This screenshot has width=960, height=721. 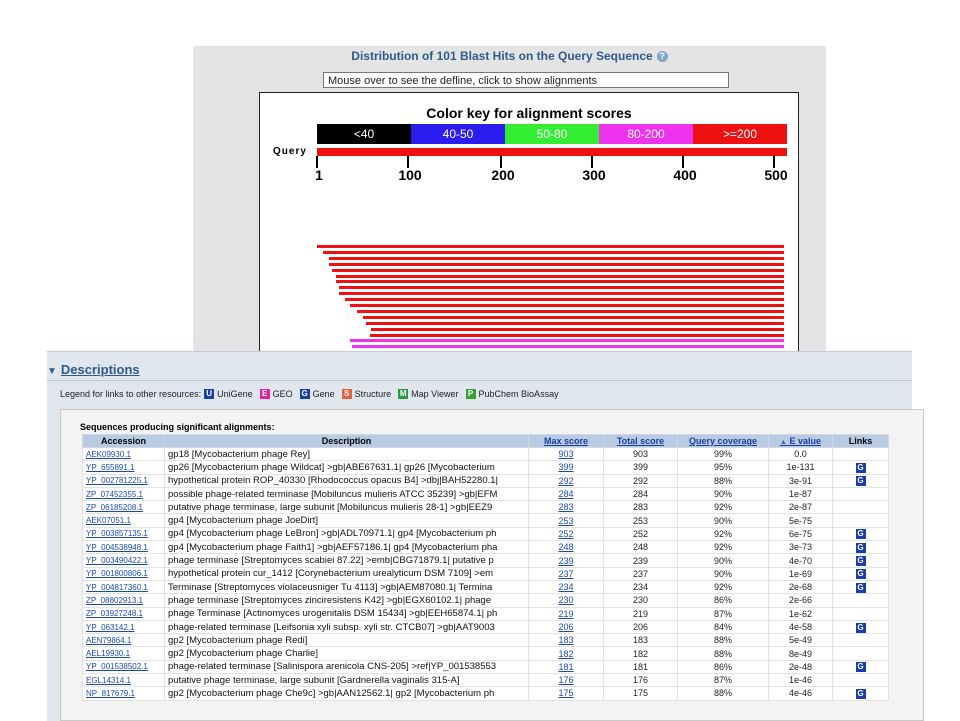 I want to click on accession-link: AEL19930.1, so click(x=123, y=653).